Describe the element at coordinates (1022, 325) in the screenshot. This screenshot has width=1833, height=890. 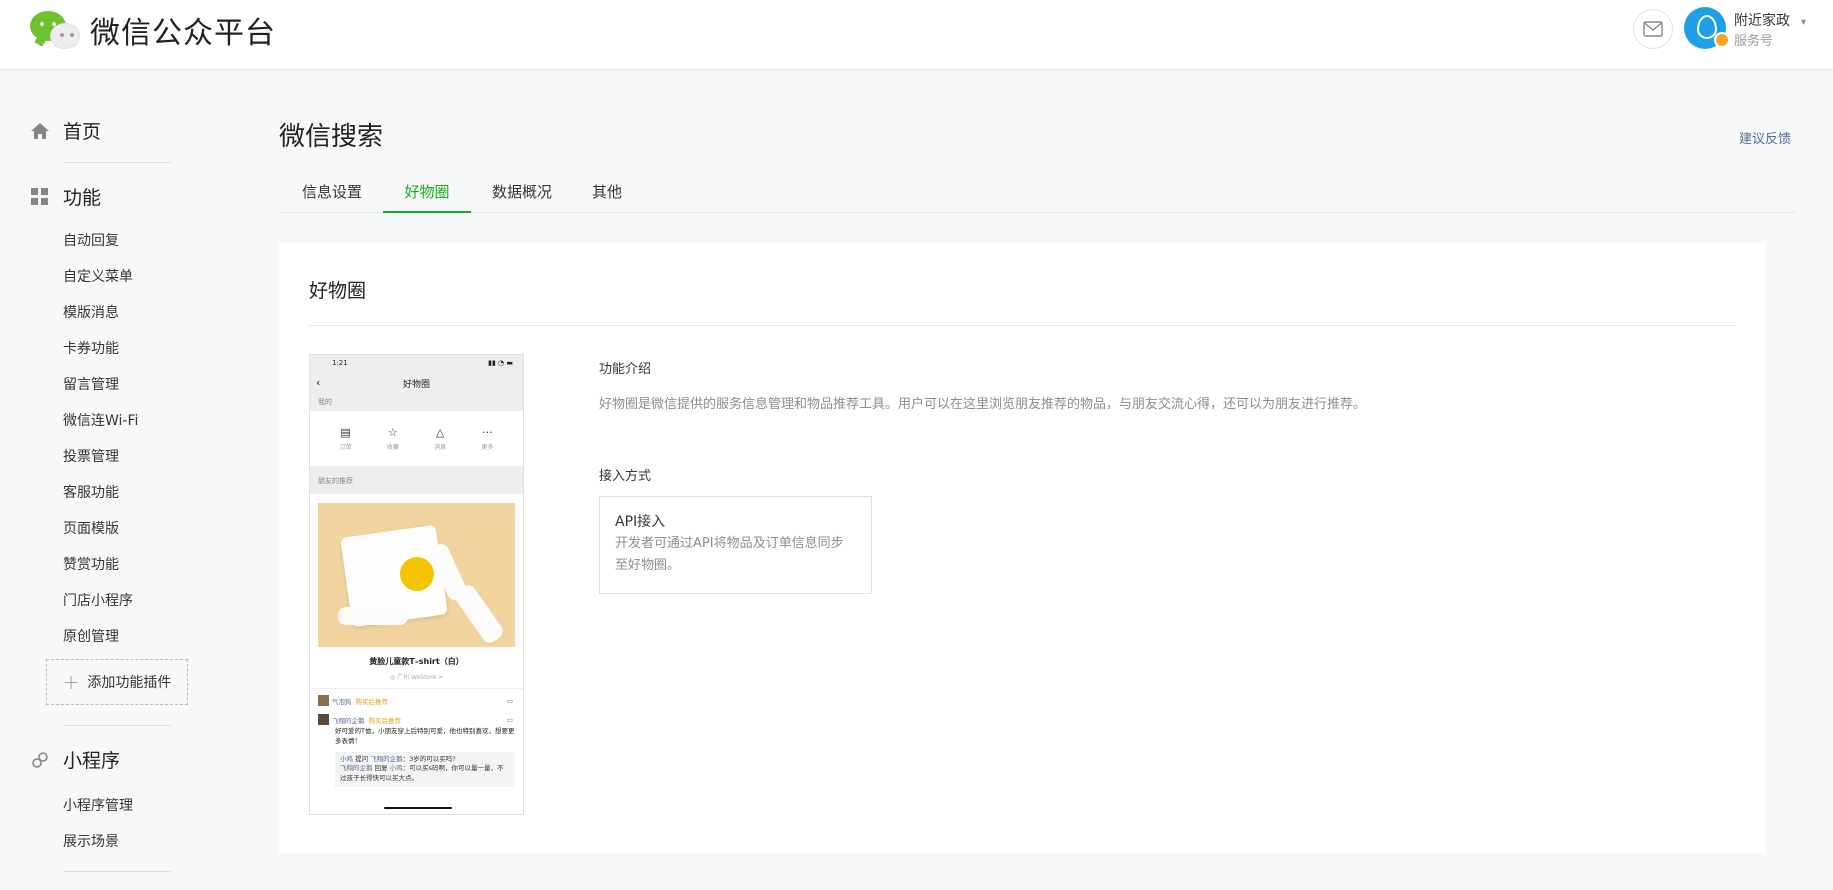
I see `card-divider` at that location.